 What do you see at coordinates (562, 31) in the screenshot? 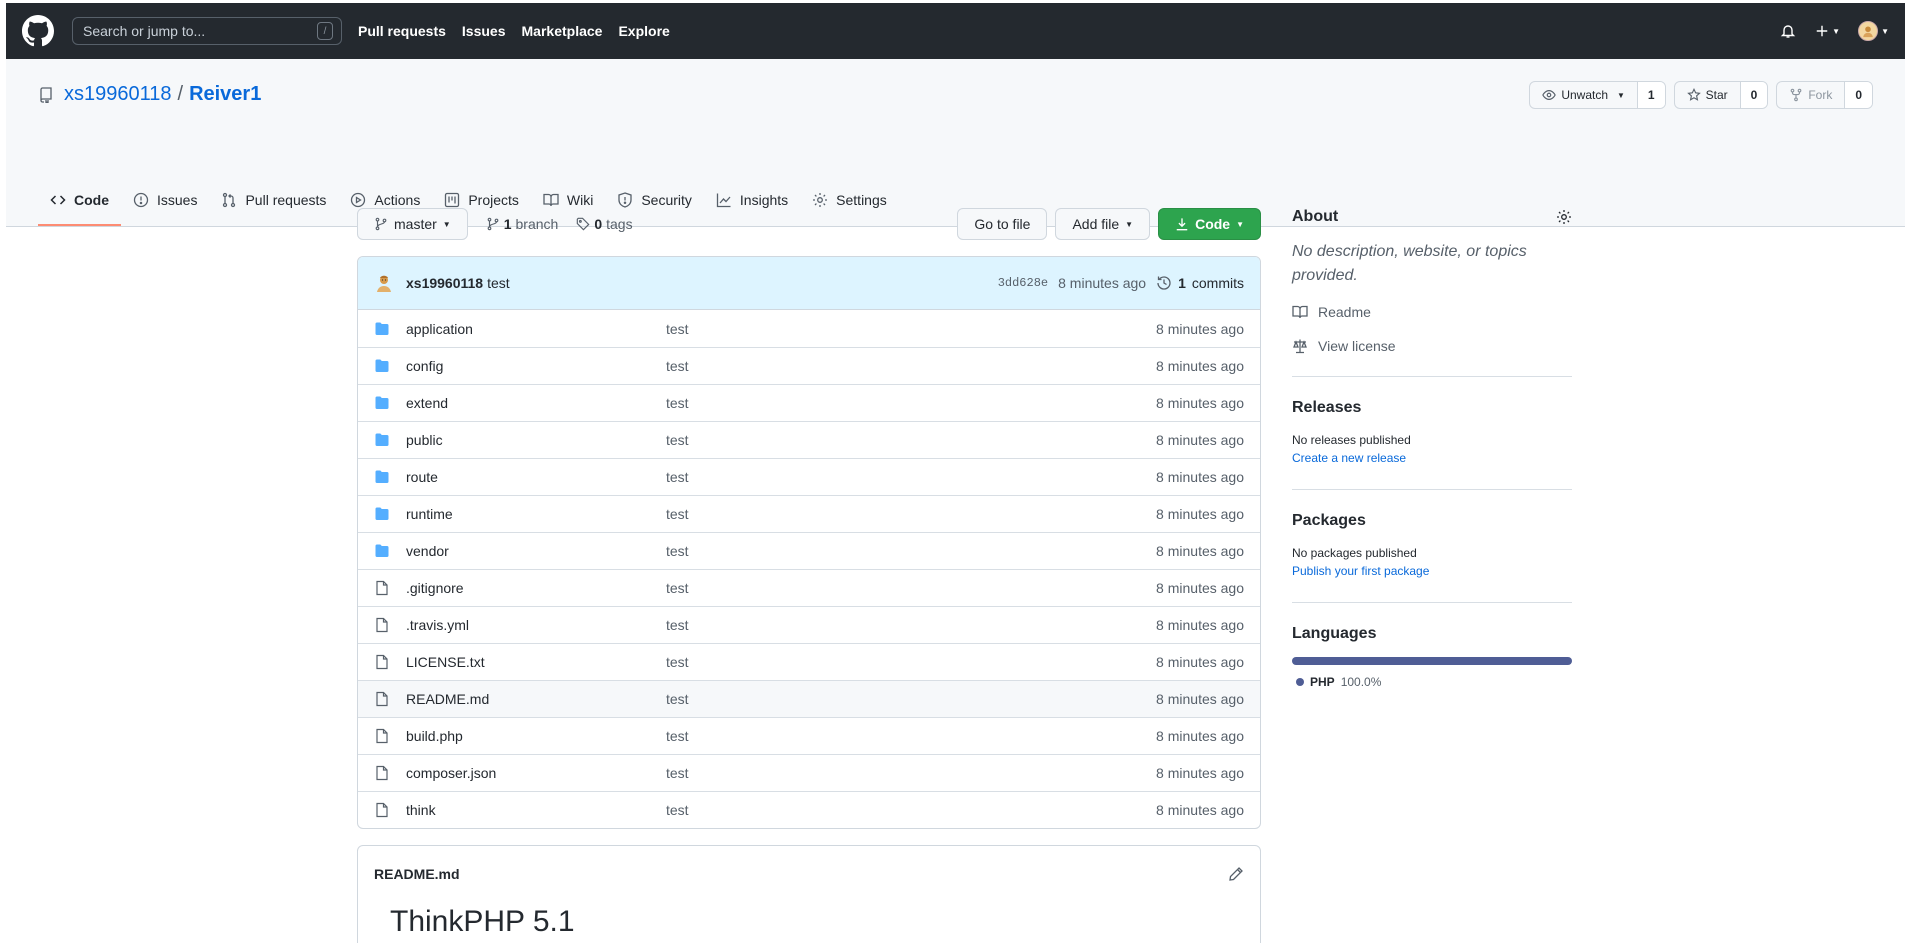
I see `nav-marketplace: Marketplace` at bounding box center [562, 31].